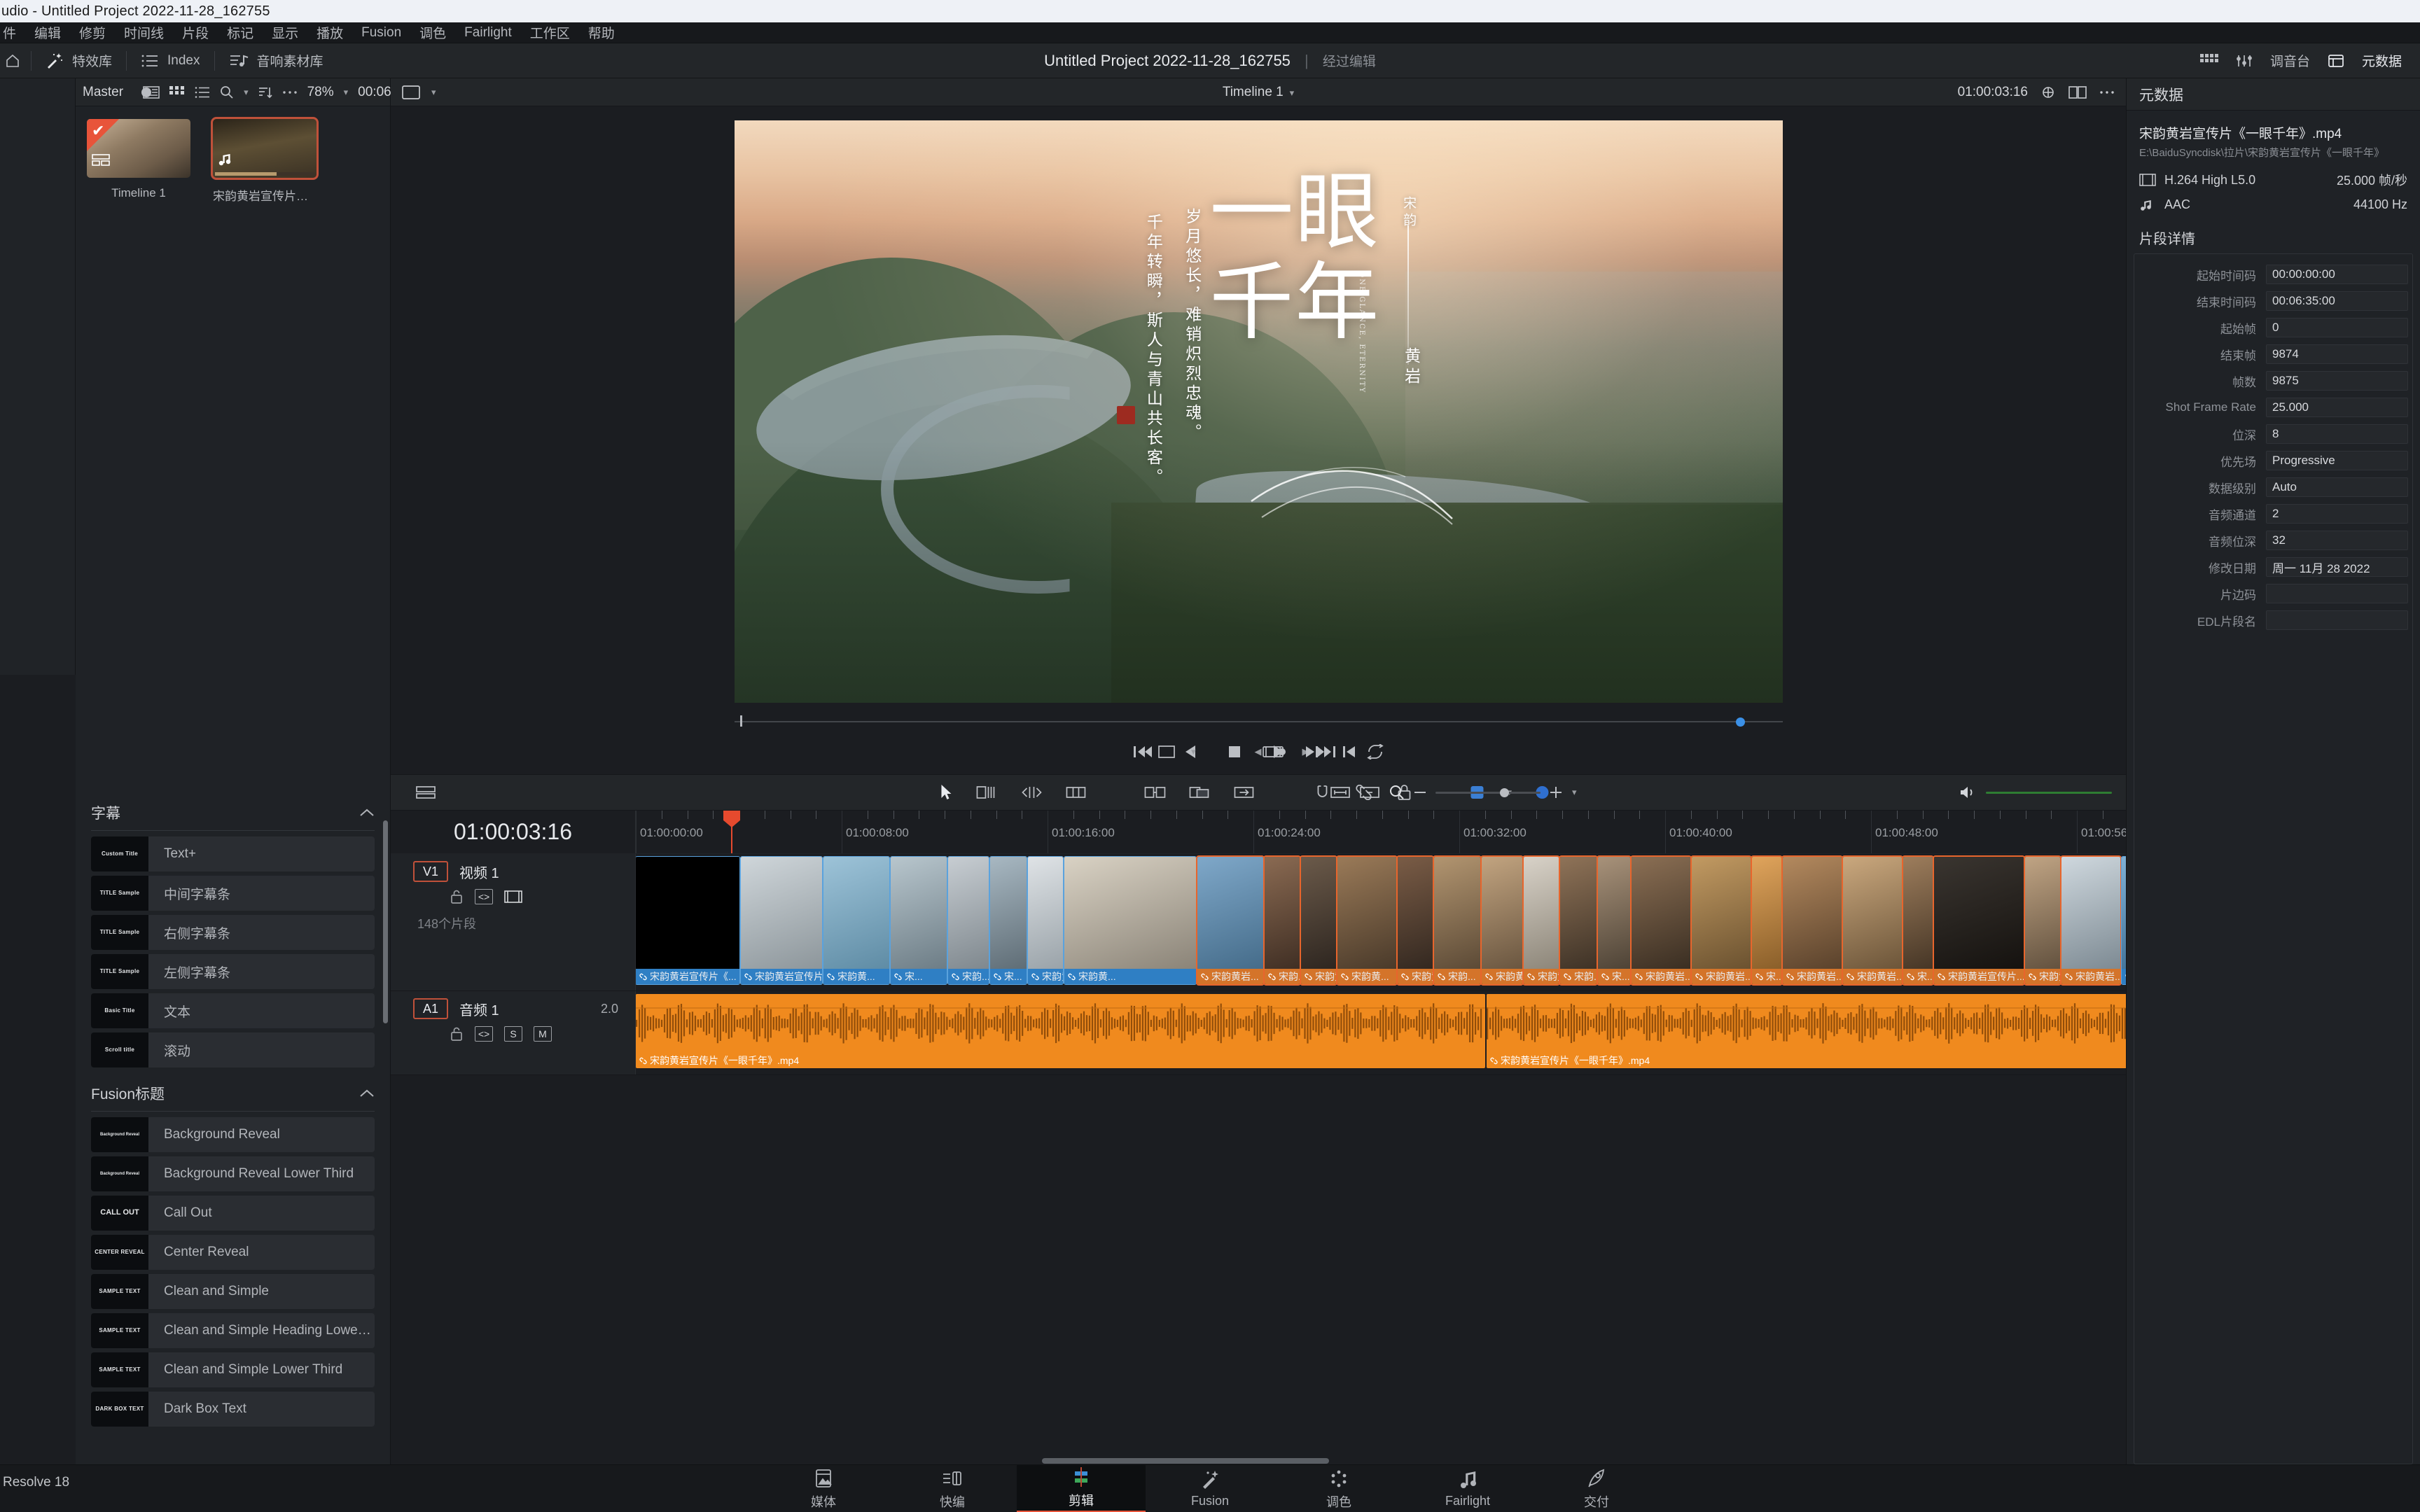 The height and width of the screenshot is (1512, 2420). I want to click on audio-volume-icon, so click(1967, 792).